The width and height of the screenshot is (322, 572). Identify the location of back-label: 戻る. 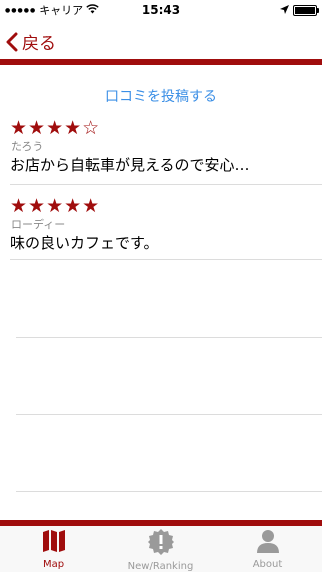
(39, 44).